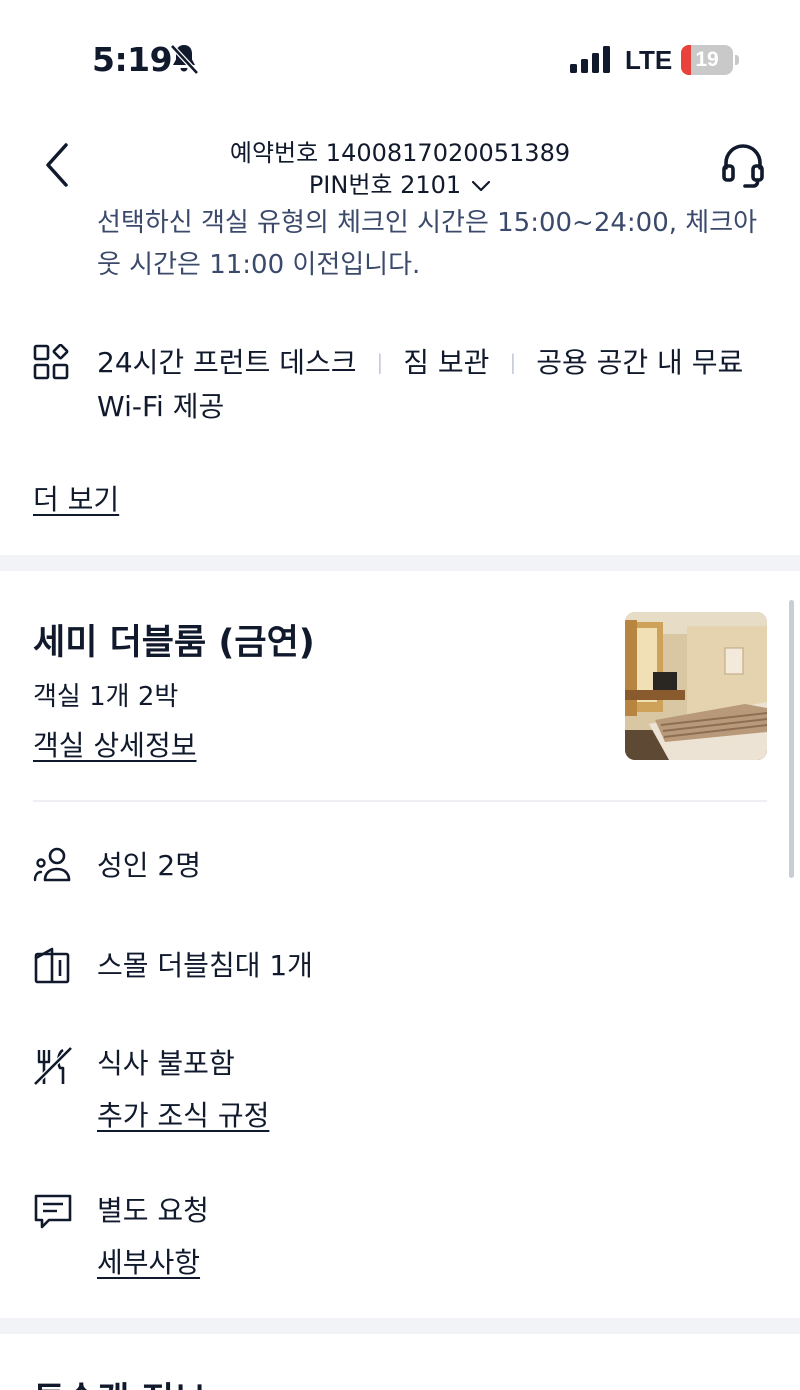 The image size is (800, 1390). Describe the element at coordinates (400, 153) in the screenshot. I see `booking-number: 예약번호 1400817020051389` at that location.